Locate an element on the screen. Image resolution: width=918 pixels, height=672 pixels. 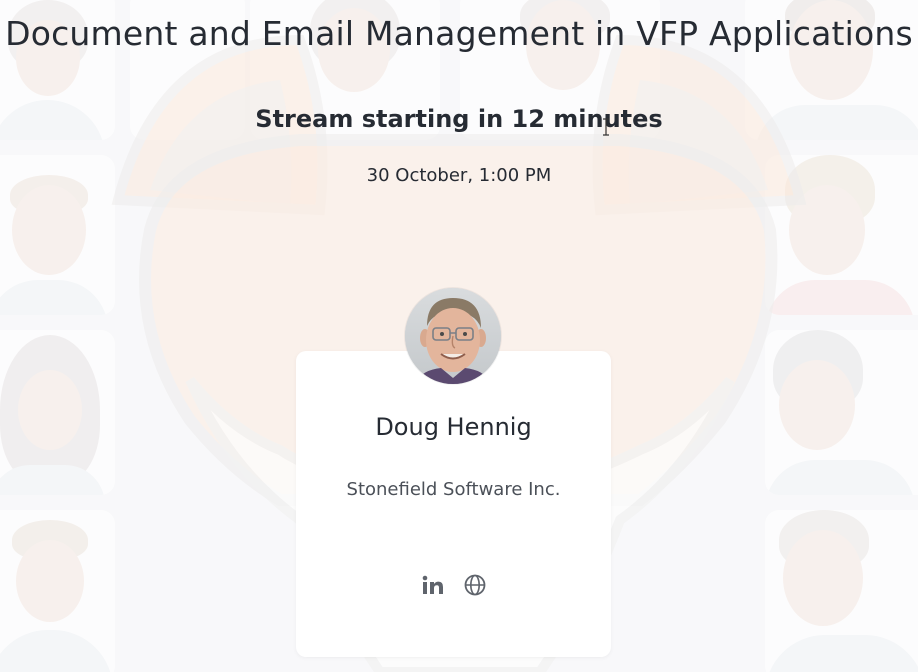
event-datetime: 30 October, 1:00 PM is located at coordinates (459, 175).